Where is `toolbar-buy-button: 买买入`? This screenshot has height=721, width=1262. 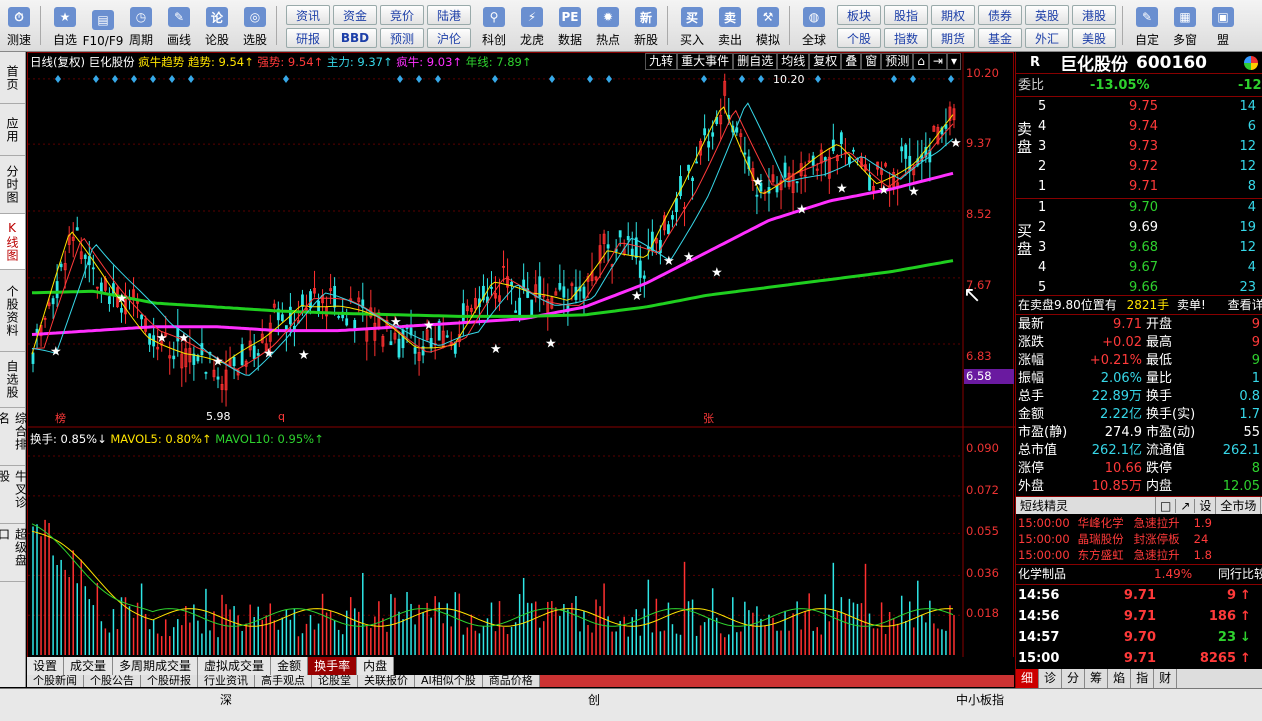
toolbar-buy-button: 买买入 is located at coordinates (692, 25).